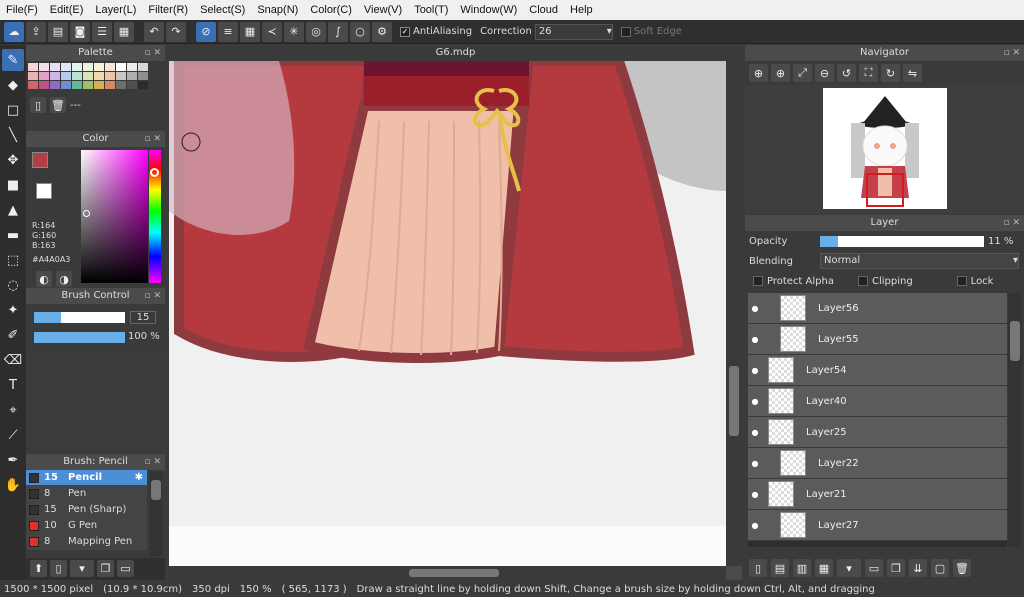  What do you see at coordinates (124, 31) in the screenshot?
I see `layout-icon: ▦` at bounding box center [124, 31].